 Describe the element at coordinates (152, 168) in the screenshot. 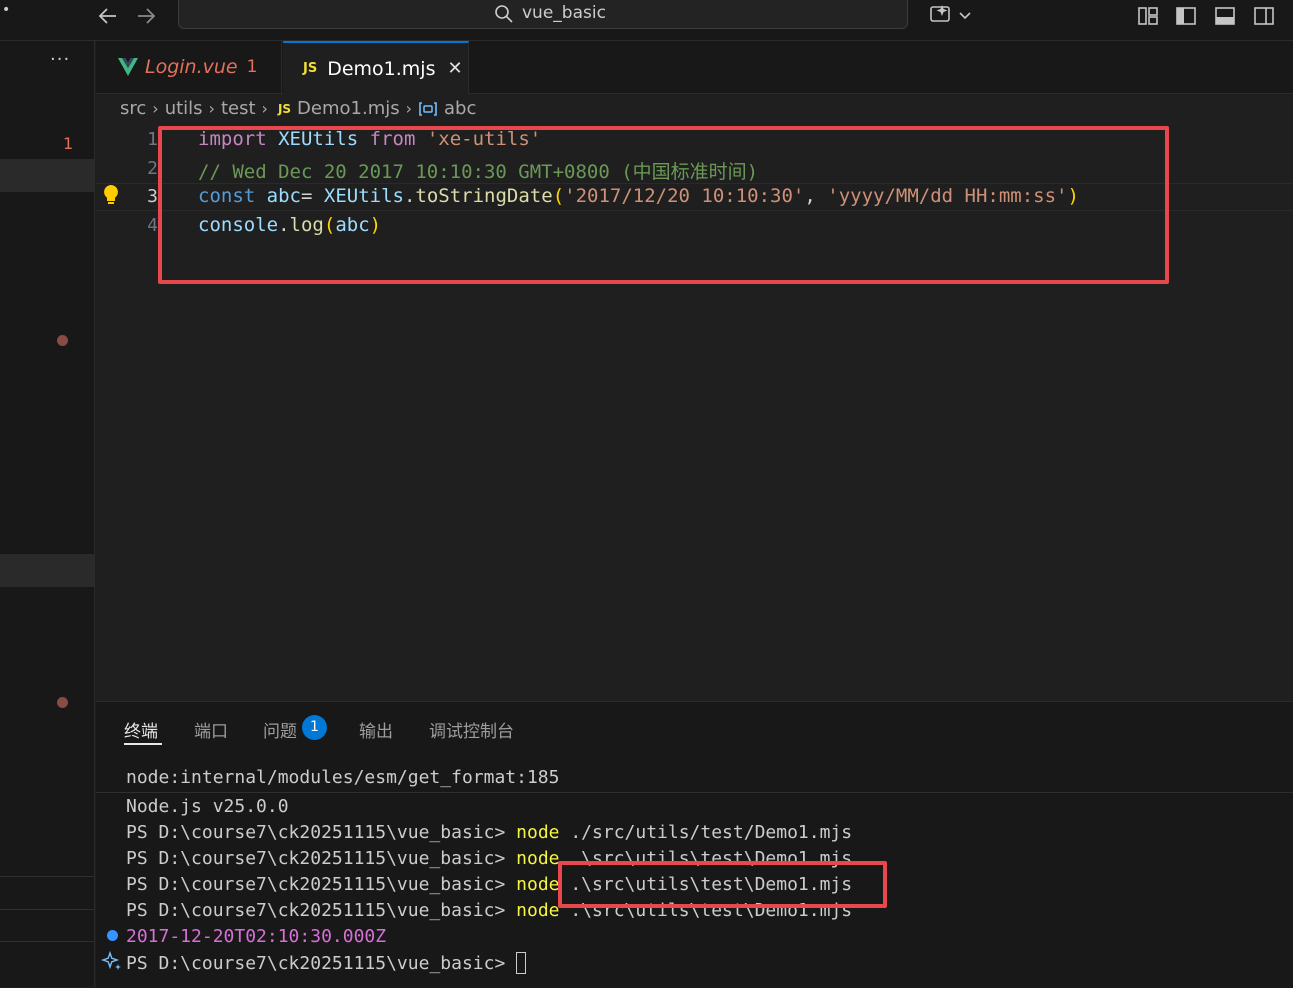

I see `line-number: 2` at that location.